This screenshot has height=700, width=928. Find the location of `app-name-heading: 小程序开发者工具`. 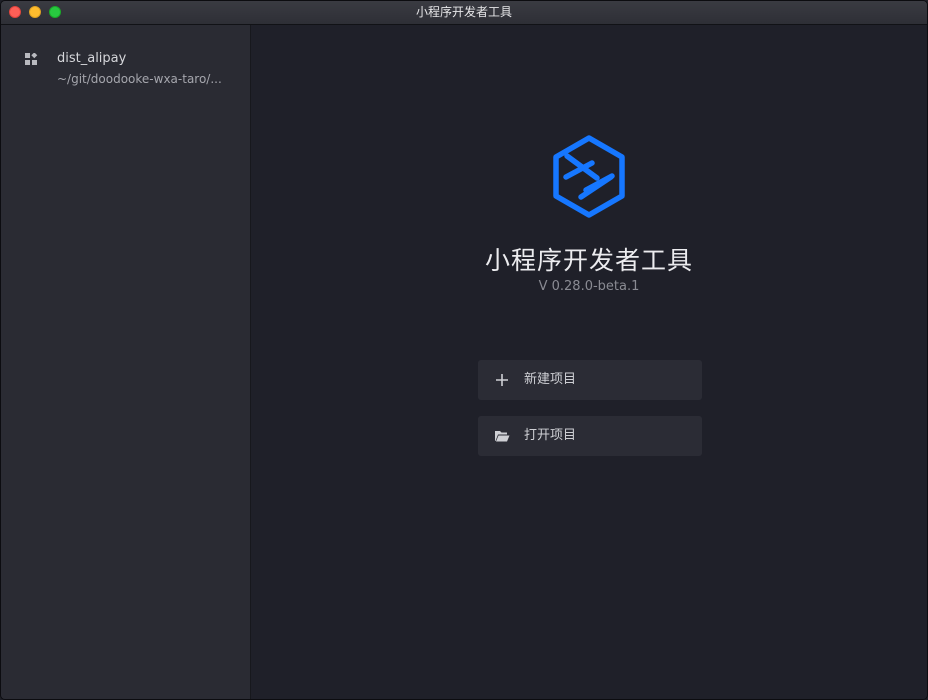

app-name-heading: 小程序开发者工具 is located at coordinates (588, 260).